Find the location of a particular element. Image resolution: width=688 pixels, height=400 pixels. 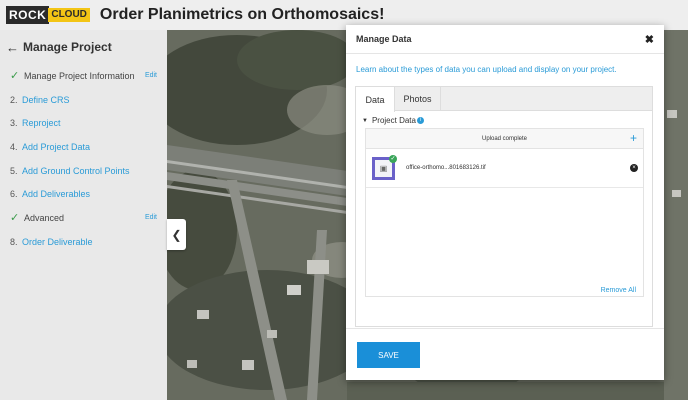

chevron-left-icon: ❮ is located at coordinates (176, 234).